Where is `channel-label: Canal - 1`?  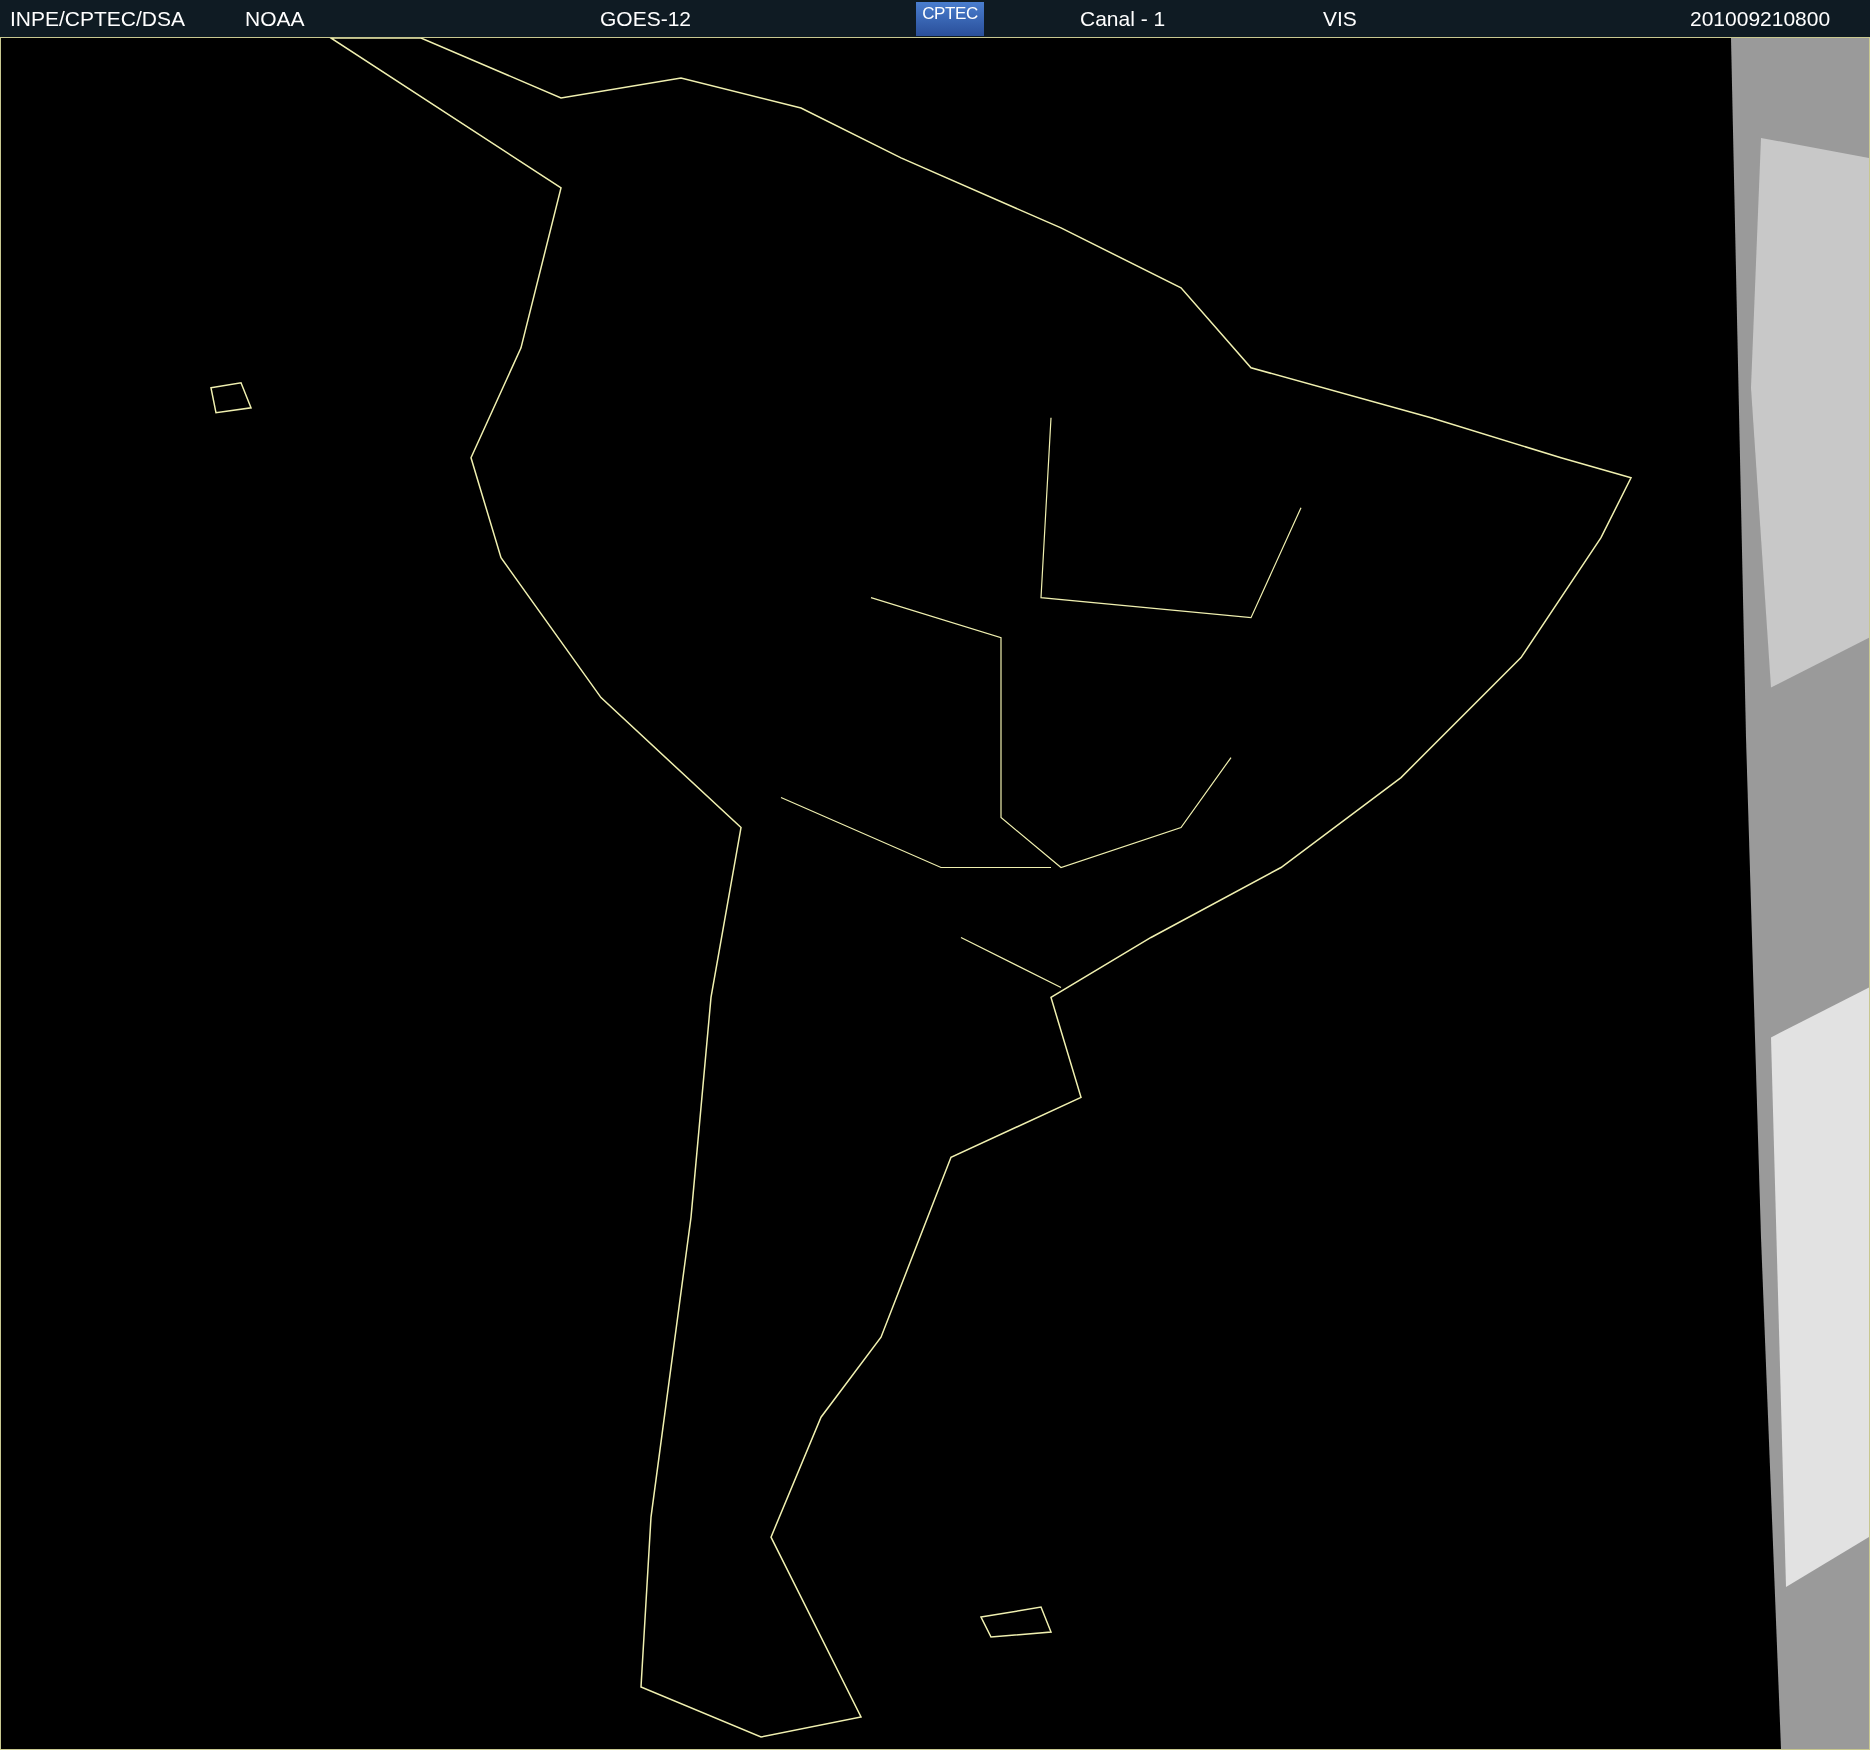 channel-label: Canal - 1 is located at coordinates (1123, 18).